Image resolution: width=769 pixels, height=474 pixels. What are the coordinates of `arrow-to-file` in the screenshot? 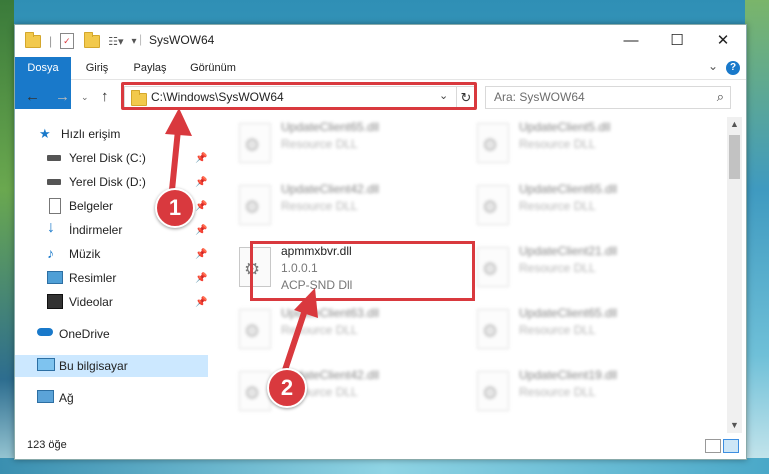 It's located at (300, 330).